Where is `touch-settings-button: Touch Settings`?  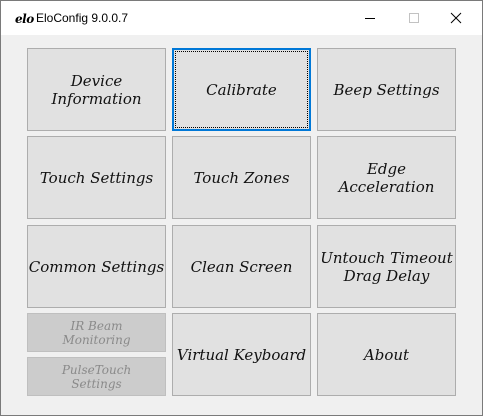 touch-settings-button: Touch Settings is located at coordinates (96, 177).